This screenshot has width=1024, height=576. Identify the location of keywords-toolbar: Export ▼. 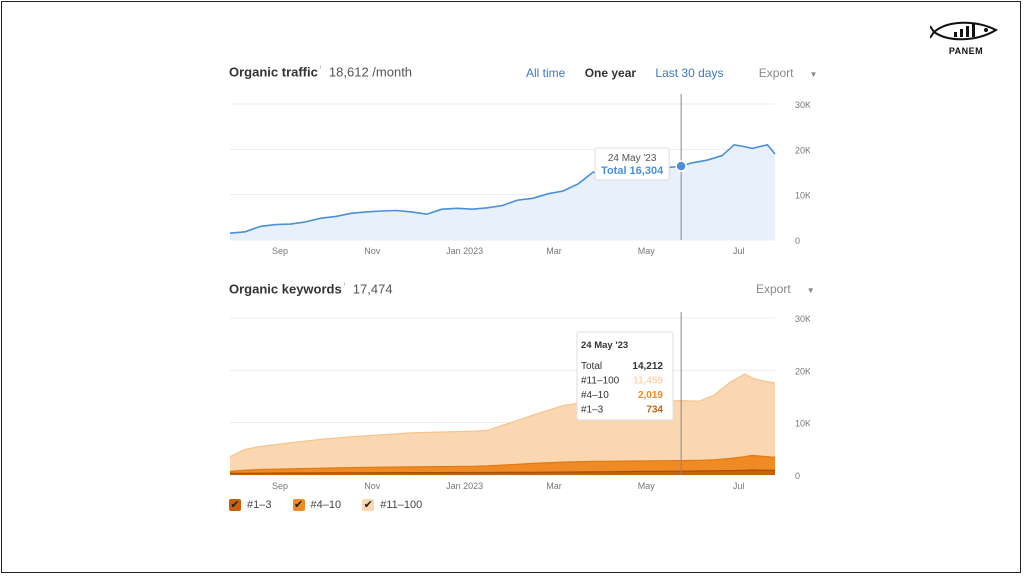
(769, 289).